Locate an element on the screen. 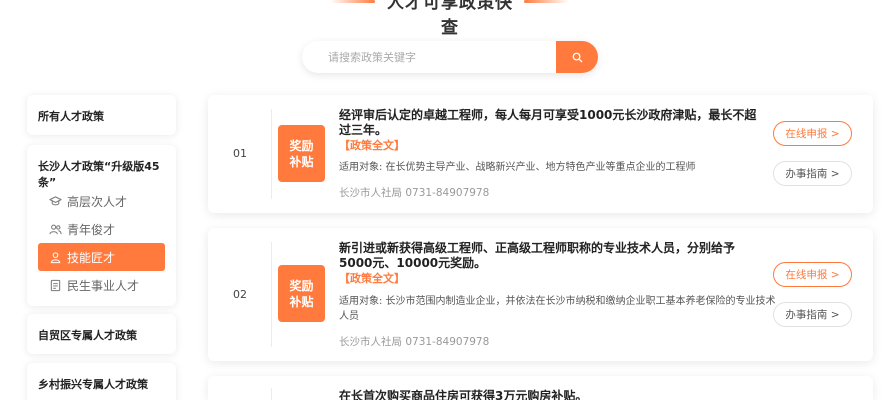 This screenshot has width=884, height=400. page-header: 人才可享政策快查 is located at coordinates (442, 19).